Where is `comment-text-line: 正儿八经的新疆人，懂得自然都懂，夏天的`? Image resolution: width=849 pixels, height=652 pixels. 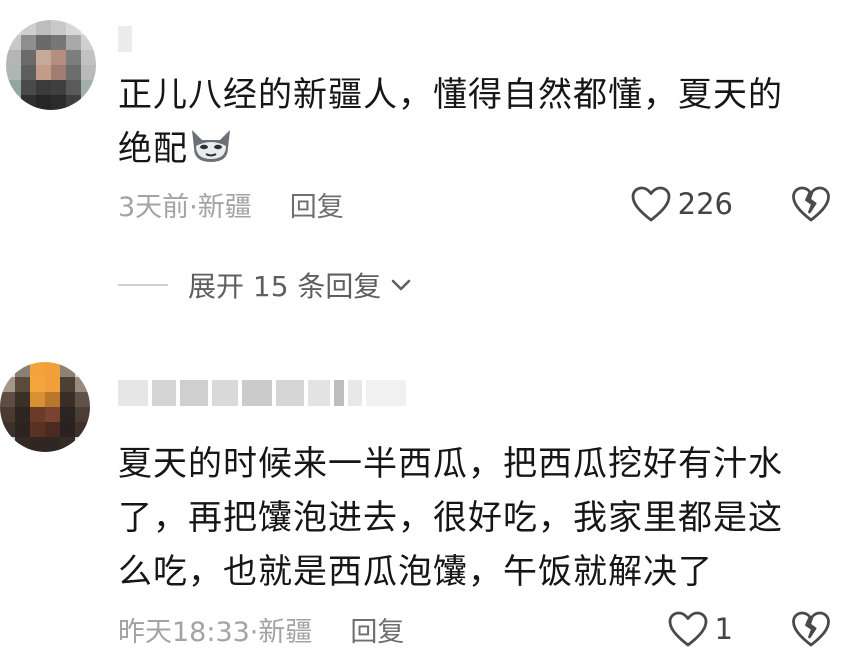
comment-text-line: 正儿八经的新疆人，懂得自然都懂，夏天的 is located at coordinates (450, 95).